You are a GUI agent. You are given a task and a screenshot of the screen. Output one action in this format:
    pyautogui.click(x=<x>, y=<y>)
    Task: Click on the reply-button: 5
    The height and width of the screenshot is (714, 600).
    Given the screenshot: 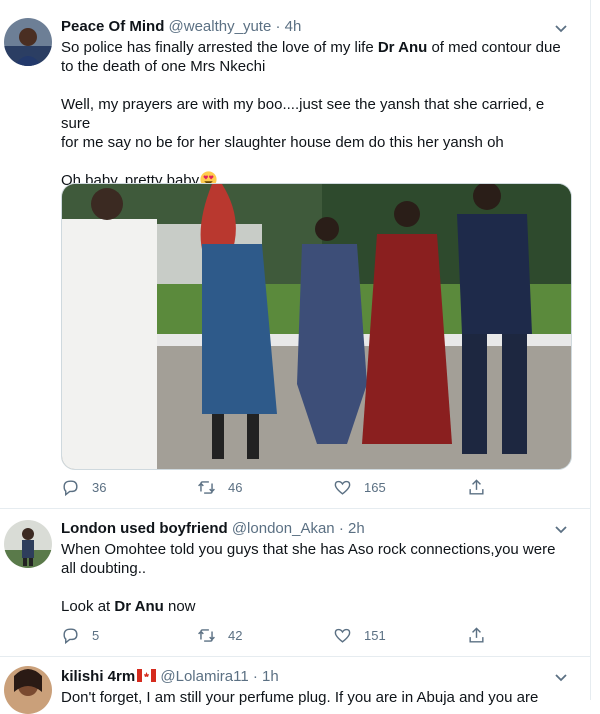 What is the action you would take?
    pyautogui.click(x=80, y=635)
    